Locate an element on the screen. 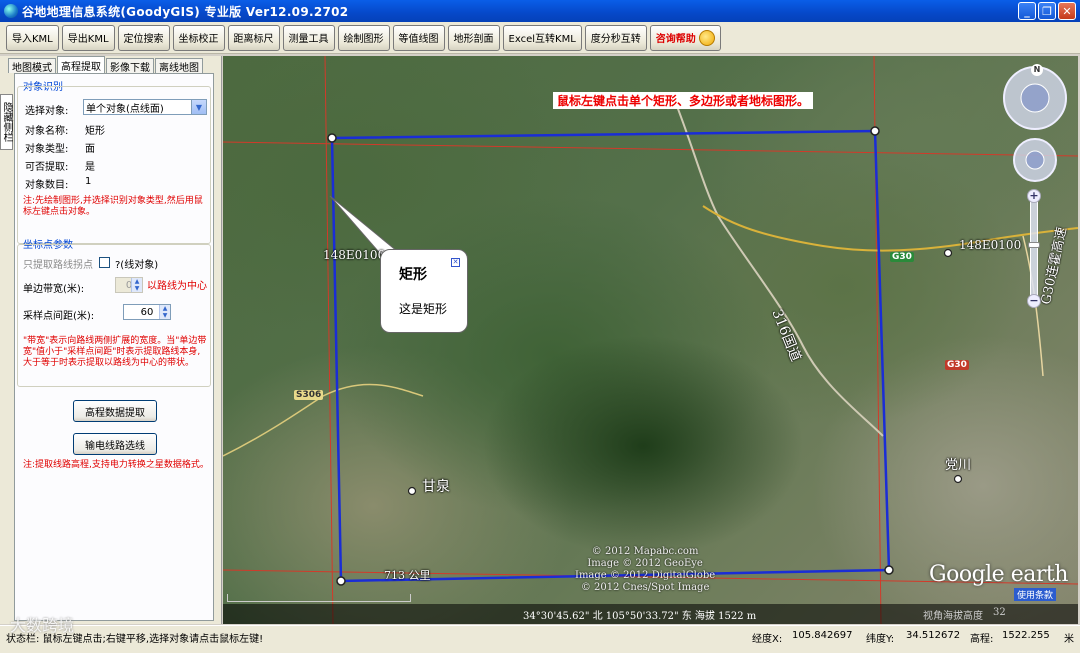 The width and height of the screenshot is (1080, 653). eye-altitude-value: 32 is located at coordinates (999, 612).